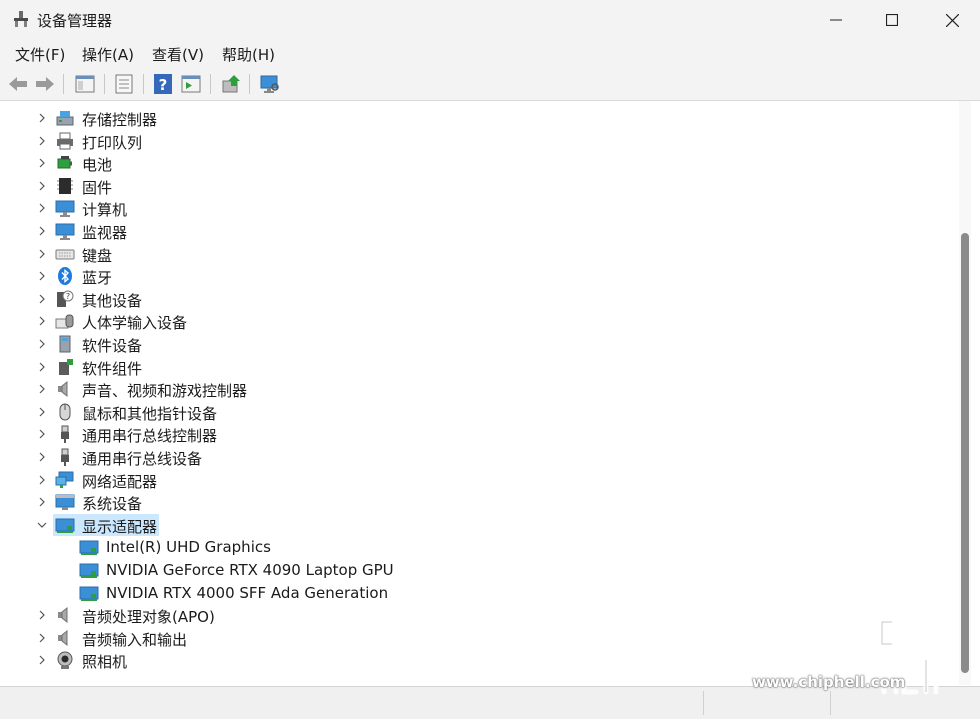 The width and height of the screenshot is (980, 719). What do you see at coordinates (482, 208) in the screenshot?
I see `tree-category: 计算机` at bounding box center [482, 208].